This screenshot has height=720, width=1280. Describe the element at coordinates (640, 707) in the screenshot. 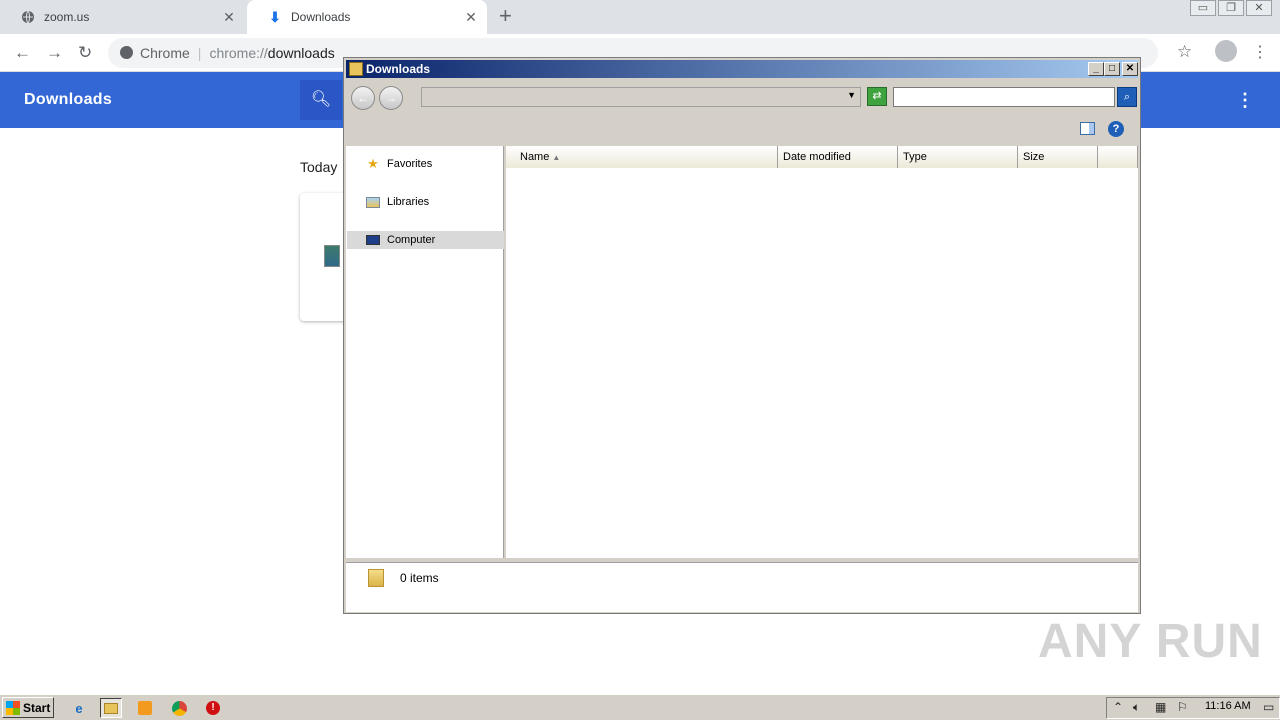

I see `taskbar: Start e ! ⌃ 🔈︎ ▦ ⚐ ▭` at that location.